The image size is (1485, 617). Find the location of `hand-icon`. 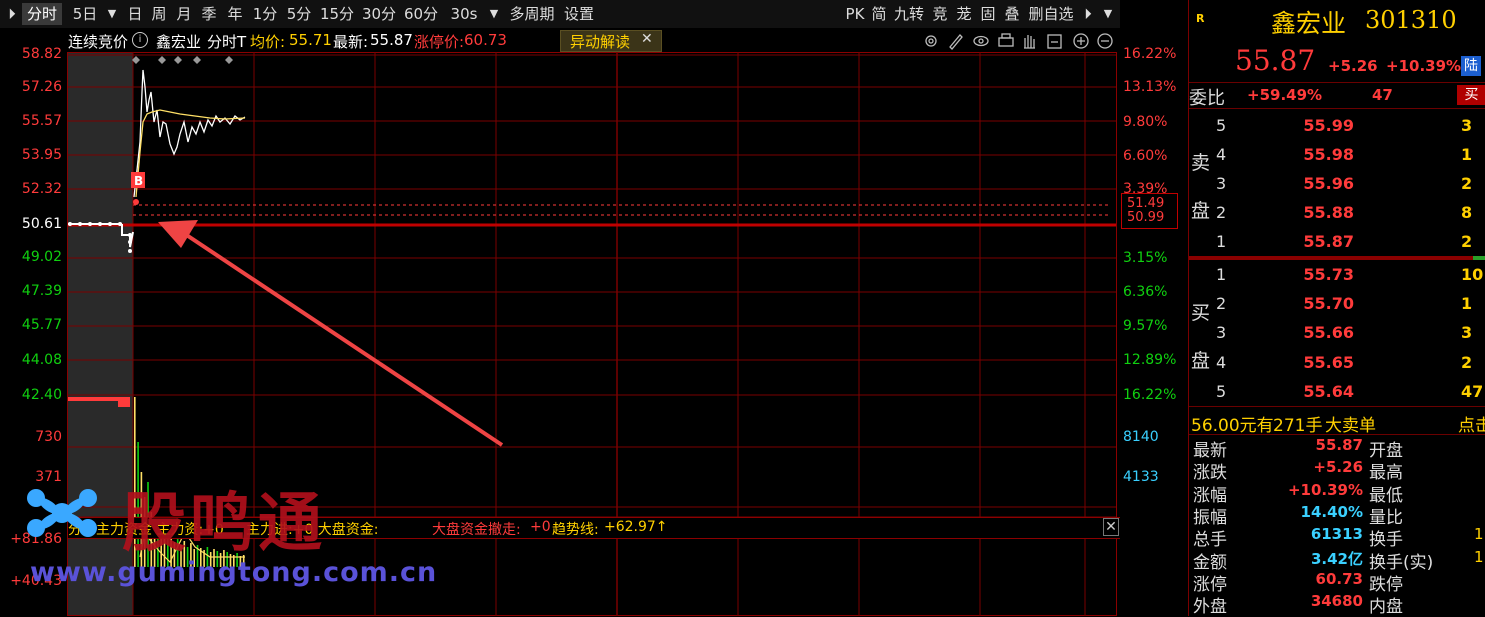

hand-icon is located at coordinates (1029, 42).